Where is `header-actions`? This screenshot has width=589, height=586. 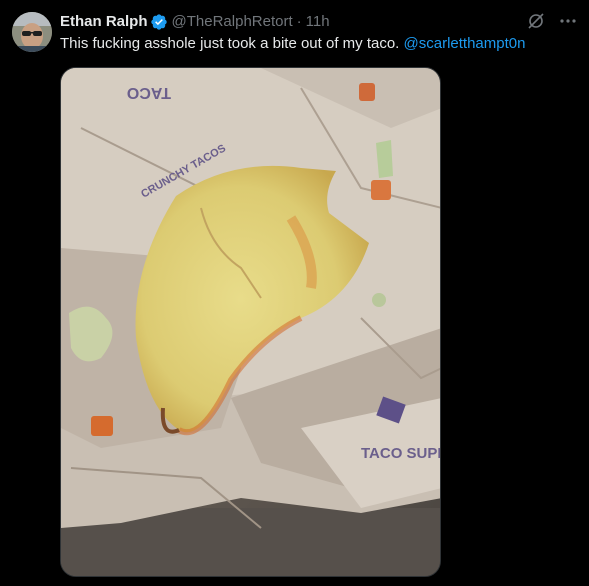
header-actions is located at coordinates (552, 21).